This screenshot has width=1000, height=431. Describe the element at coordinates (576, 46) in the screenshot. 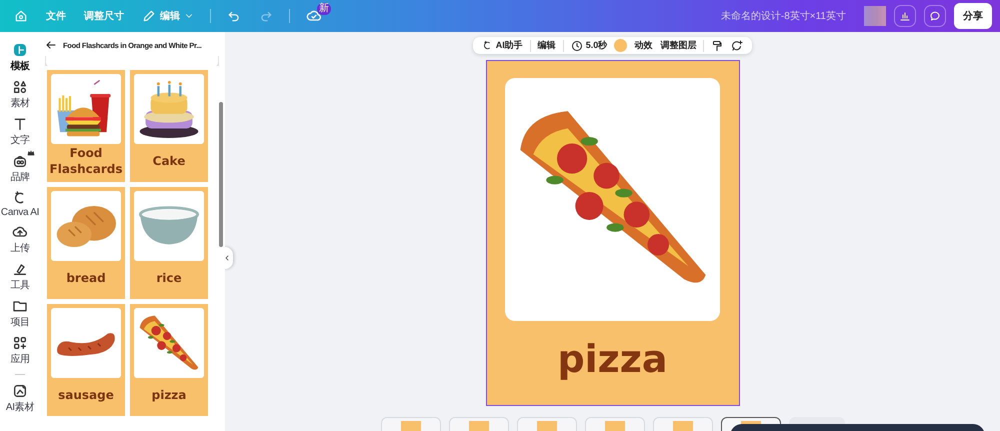

I see `clock-icon` at that location.